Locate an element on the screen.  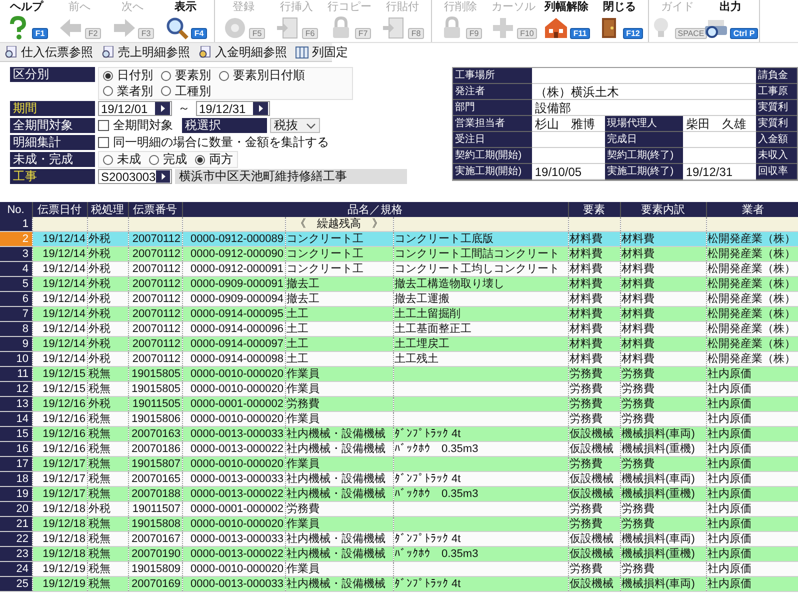
table-cell: 材料費 is located at coordinates (638, 253).